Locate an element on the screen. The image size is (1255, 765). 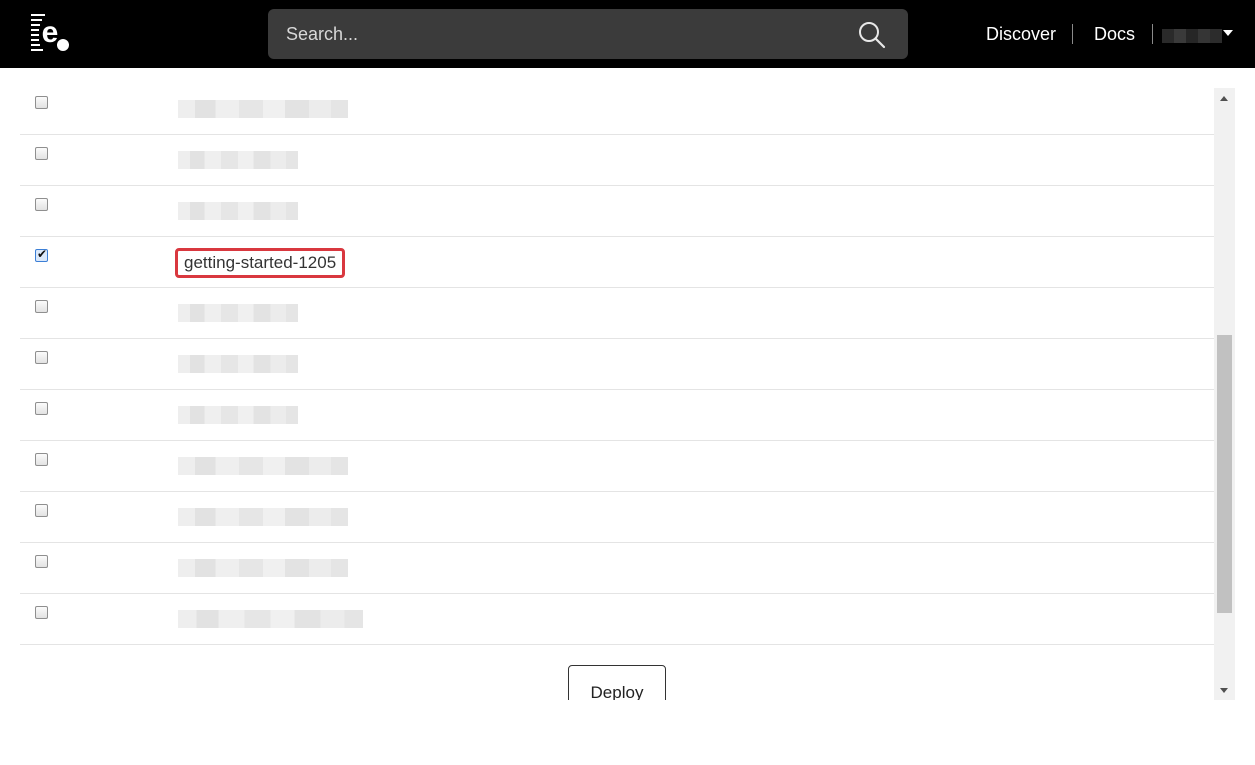
list-item-selected: ✔ getting-started-1205 is located at coordinates (617, 262).